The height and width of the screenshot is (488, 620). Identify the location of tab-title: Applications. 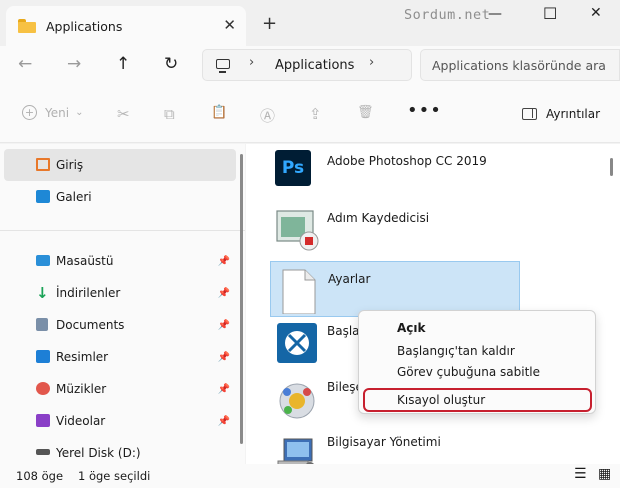
(84, 26).